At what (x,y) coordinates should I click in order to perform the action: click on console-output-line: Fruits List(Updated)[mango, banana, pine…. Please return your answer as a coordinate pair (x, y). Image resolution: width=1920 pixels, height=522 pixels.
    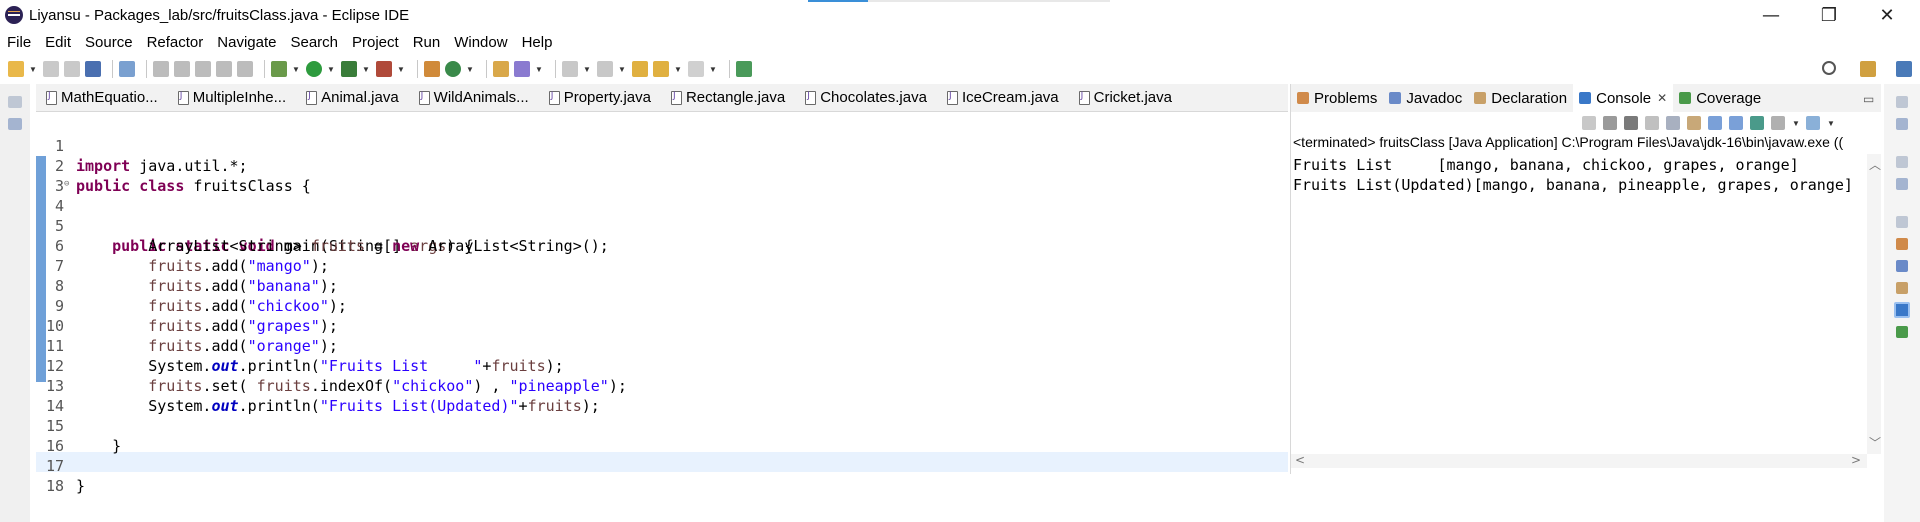
    Looking at the image, I should click on (1573, 185).